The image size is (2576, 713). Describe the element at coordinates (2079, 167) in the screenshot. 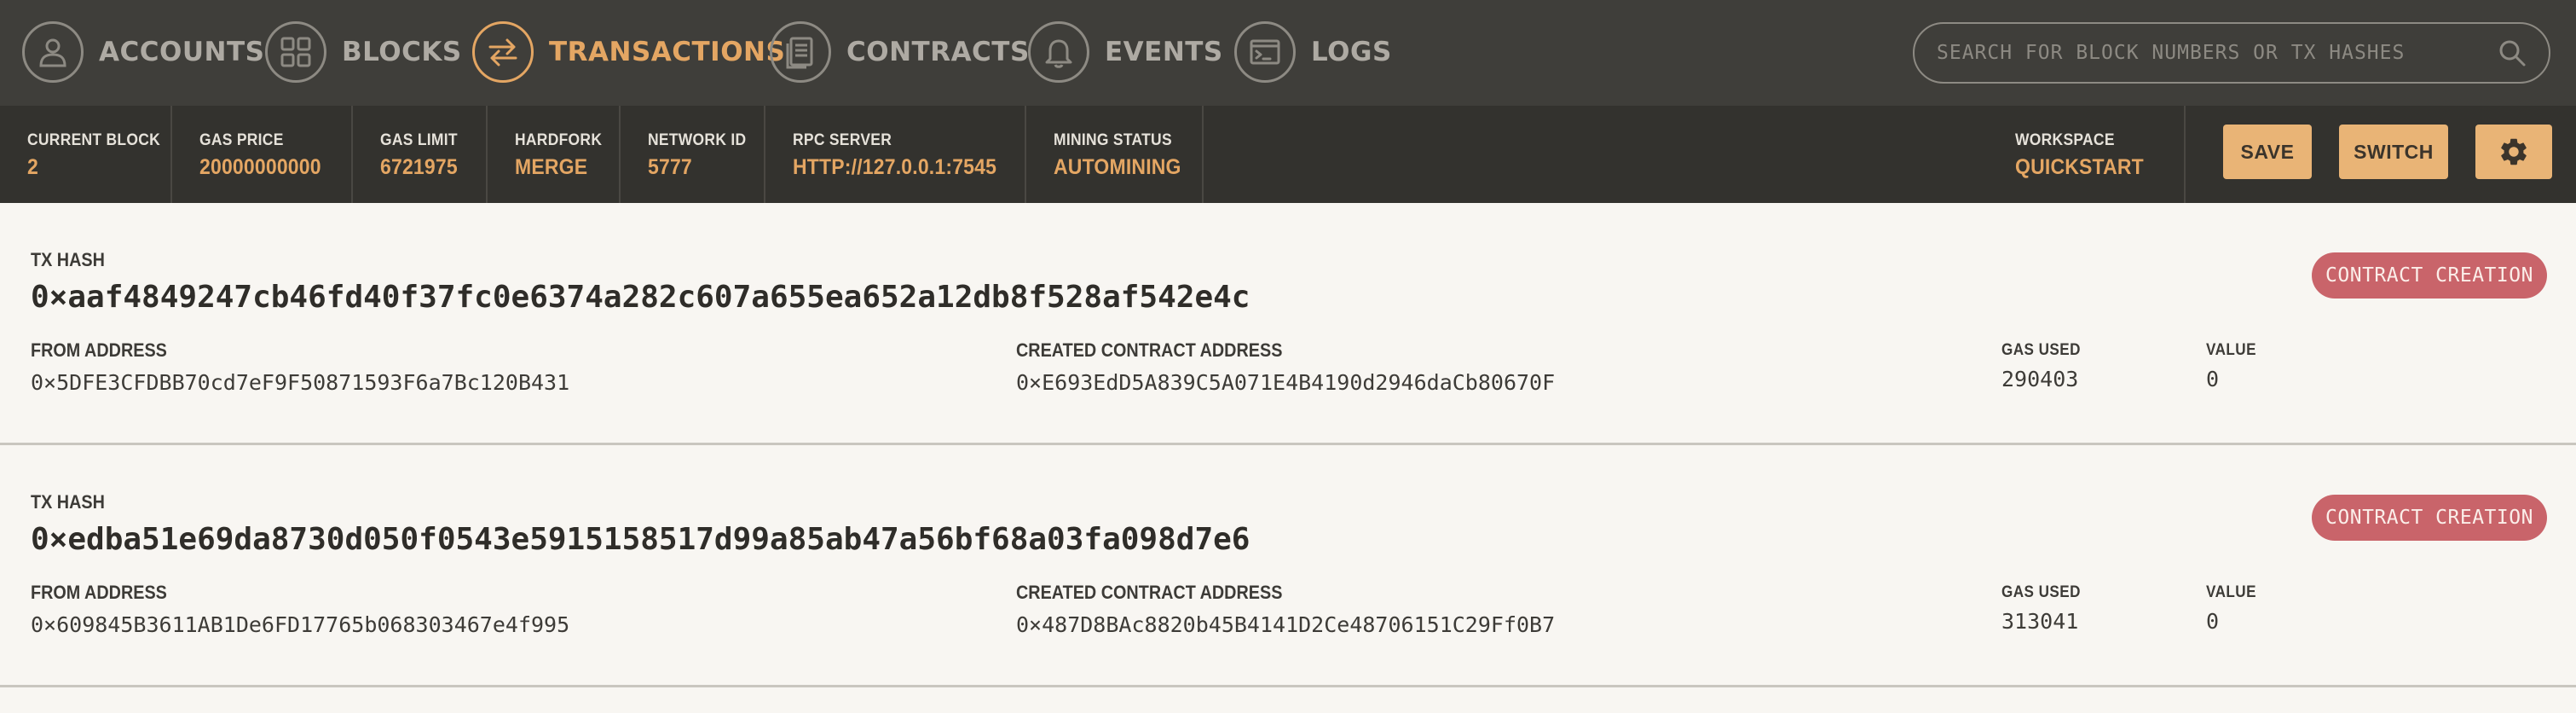

I see `workspace-value: QUICKSTART` at that location.